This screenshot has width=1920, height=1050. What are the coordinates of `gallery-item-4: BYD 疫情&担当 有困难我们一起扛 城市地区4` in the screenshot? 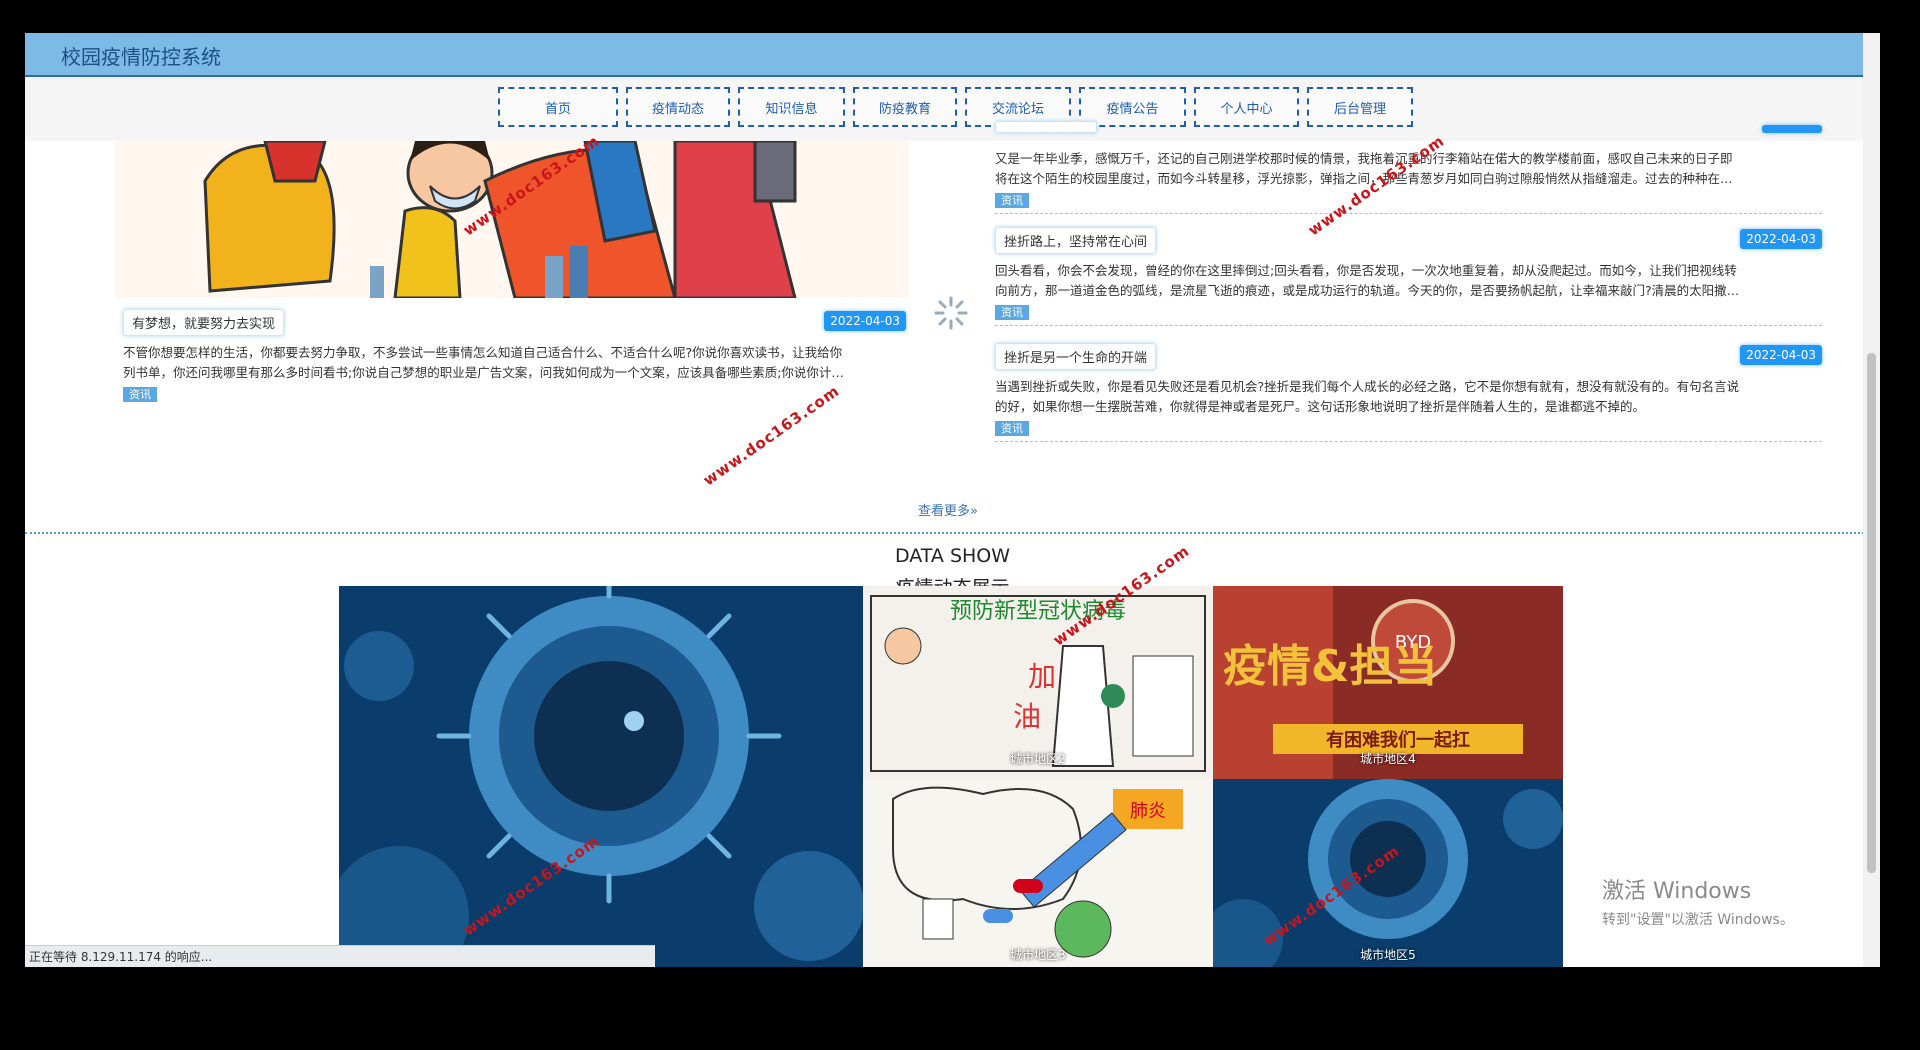 It's located at (1388, 682).